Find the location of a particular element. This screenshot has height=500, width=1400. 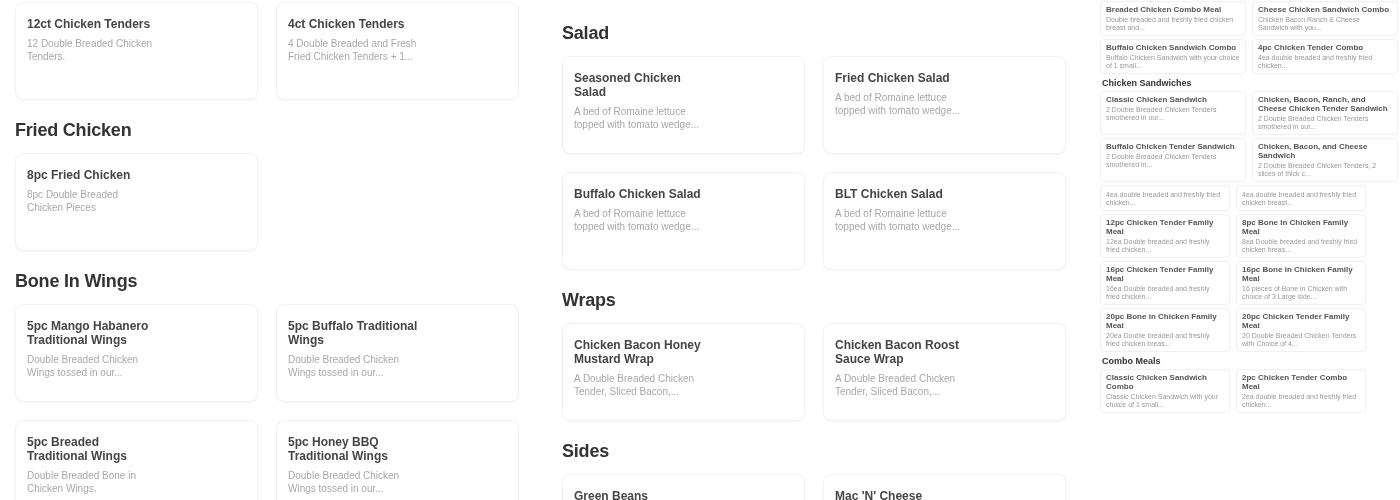

section-heading: Fried Chicken is located at coordinates (74, 130).